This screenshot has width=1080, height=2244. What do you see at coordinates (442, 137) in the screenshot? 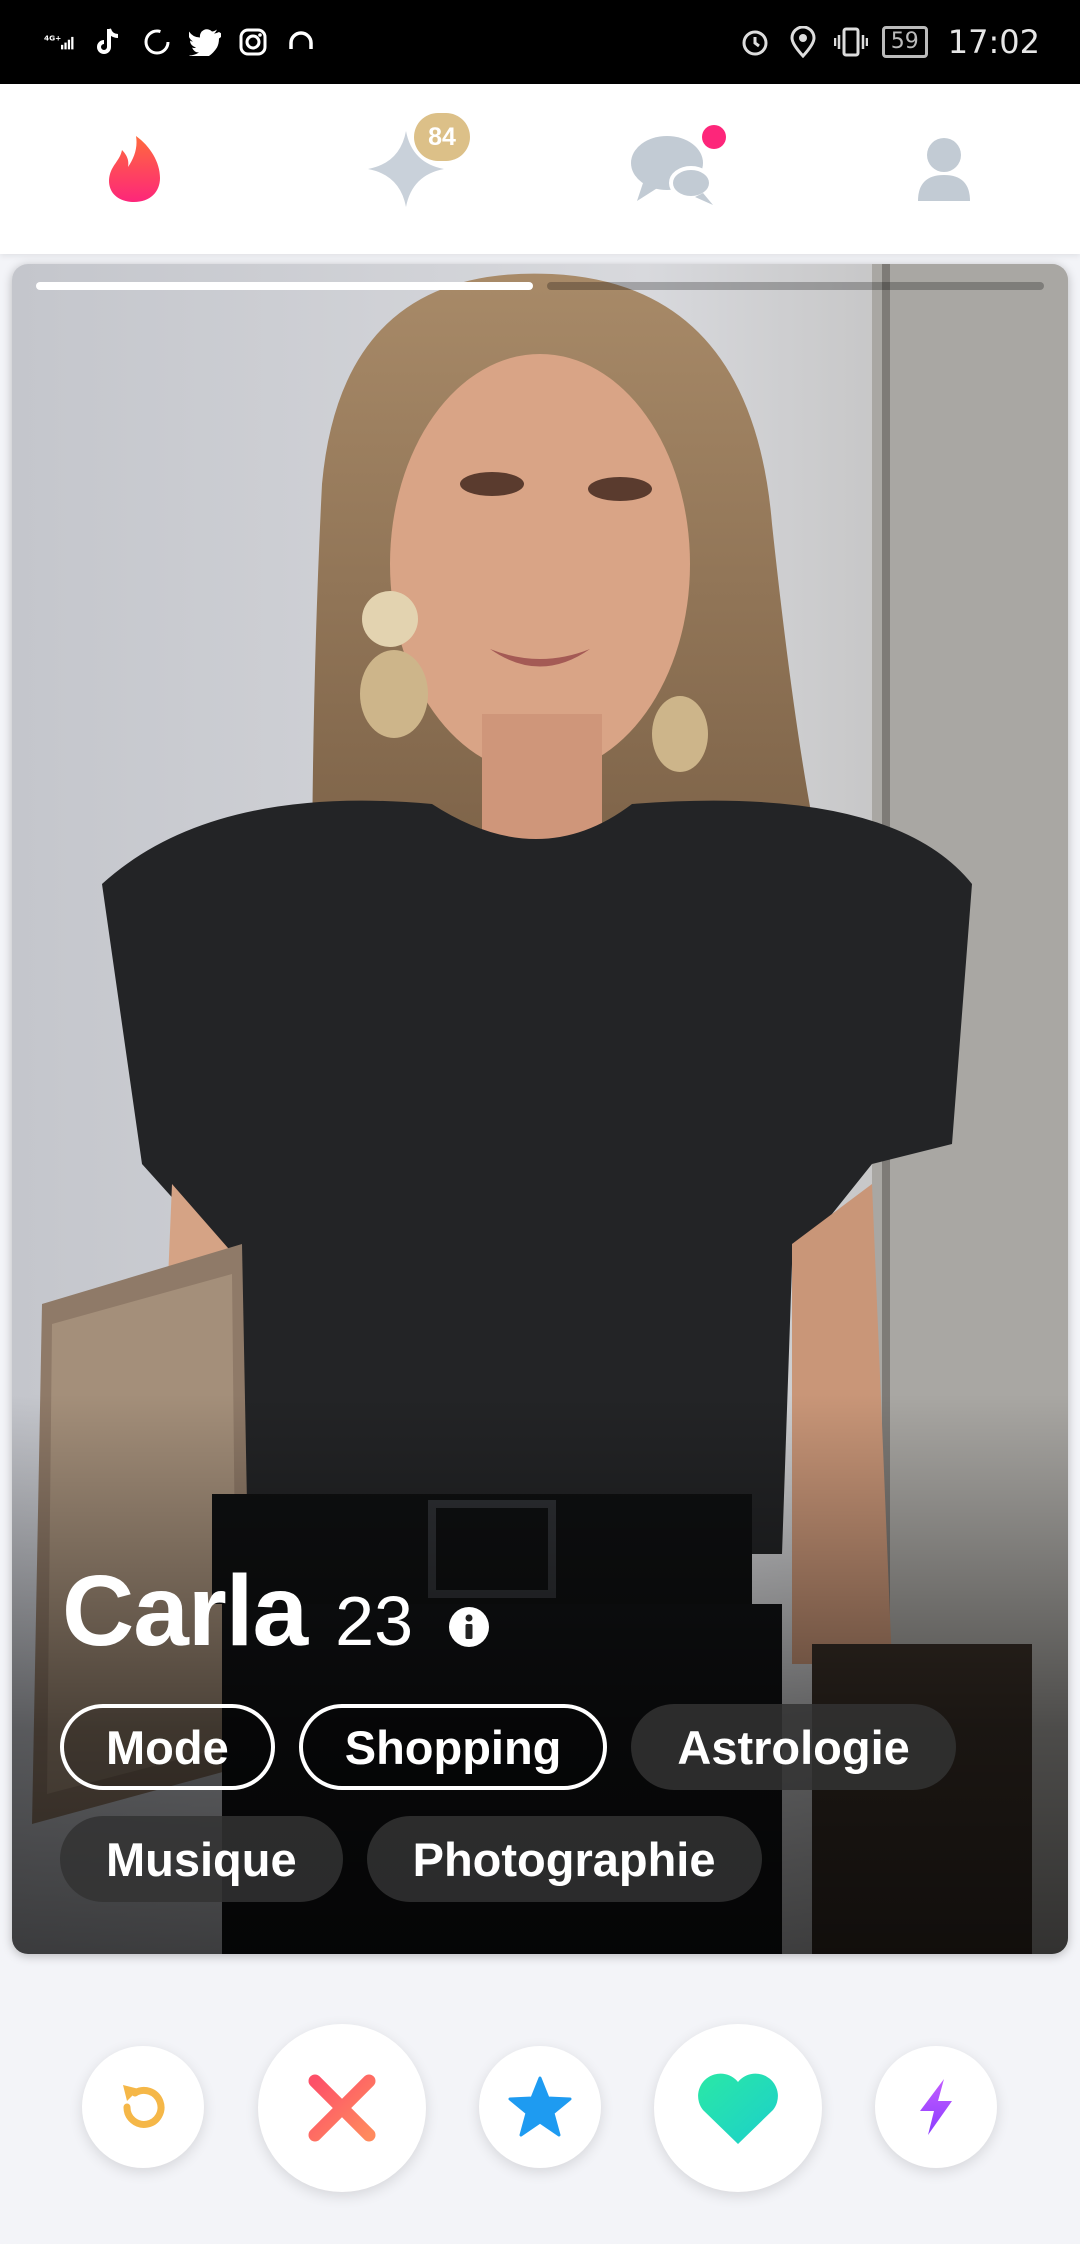
I see `likes-count-badge: 84` at bounding box center [442, 137].